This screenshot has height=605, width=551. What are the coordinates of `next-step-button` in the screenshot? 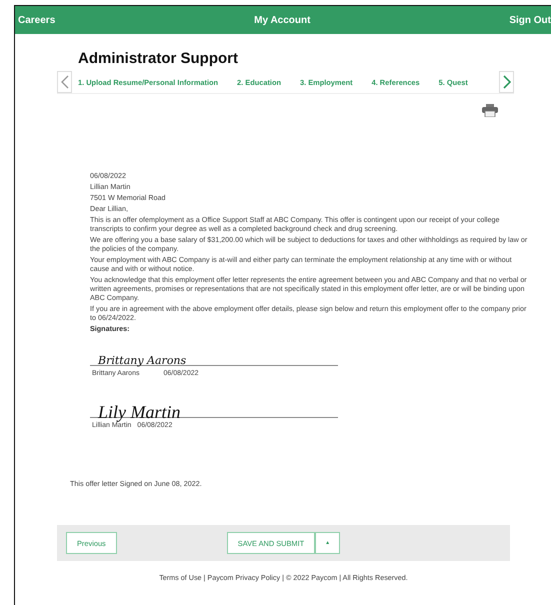 It's located at (506, 82).